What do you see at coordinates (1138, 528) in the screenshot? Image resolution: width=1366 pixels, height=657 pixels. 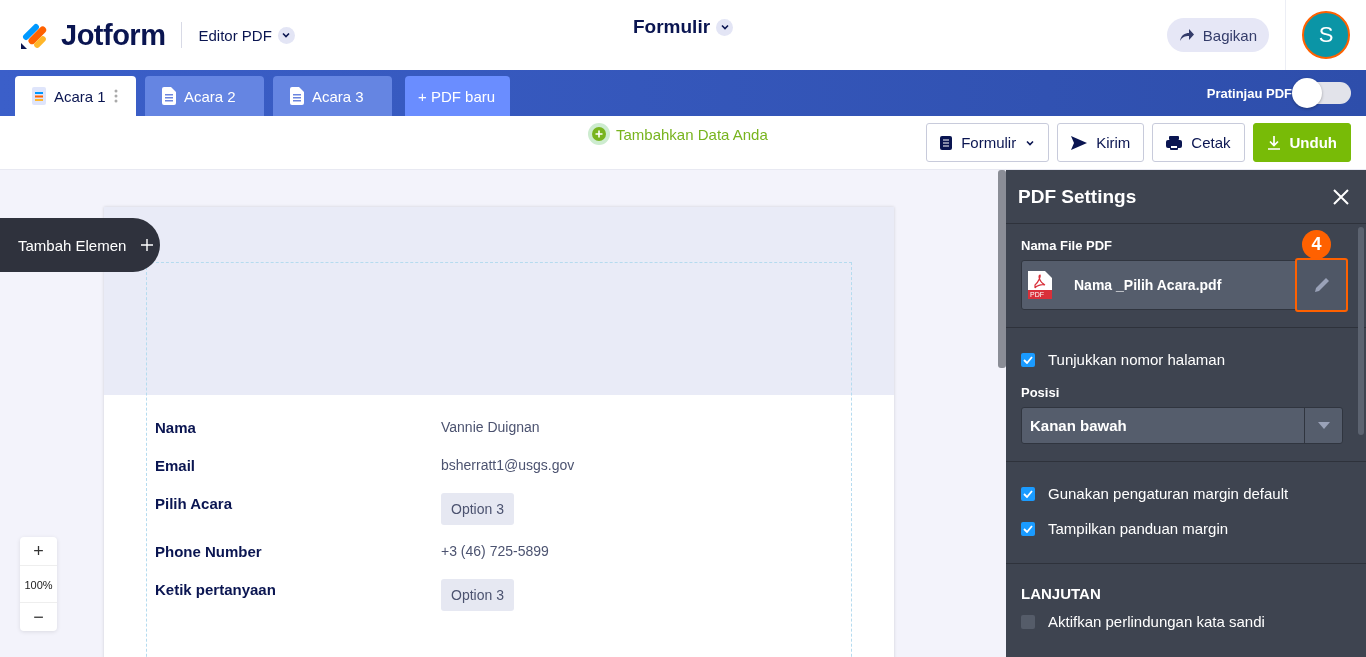 I see `checkbox-label: Tampilkan panduan margin` at bounding box center [1138, 528].